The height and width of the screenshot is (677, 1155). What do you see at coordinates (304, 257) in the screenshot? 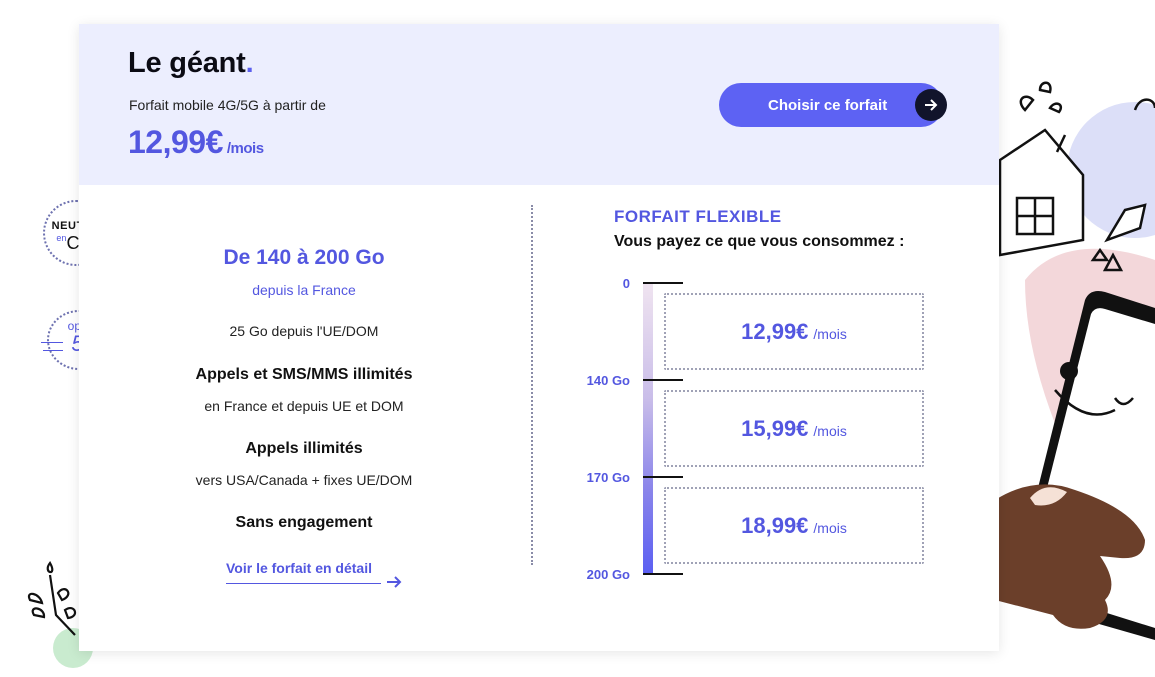
I see `data-allowance: De 140 à 200 Go` at bounding box center [304, 257].